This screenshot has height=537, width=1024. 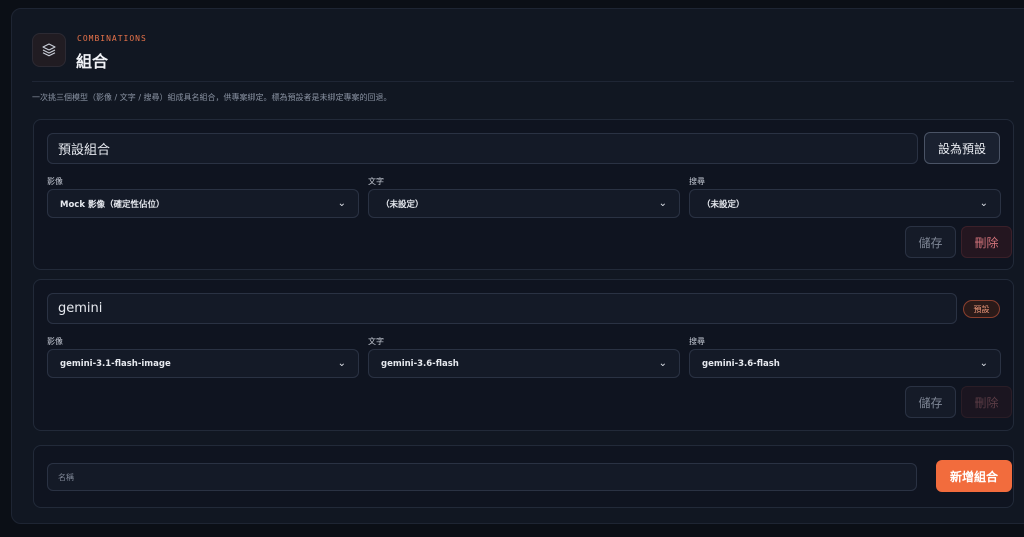 I want to click on text-model-select: gemini-3.6-flash ⌄, so click(x=524, y=363).